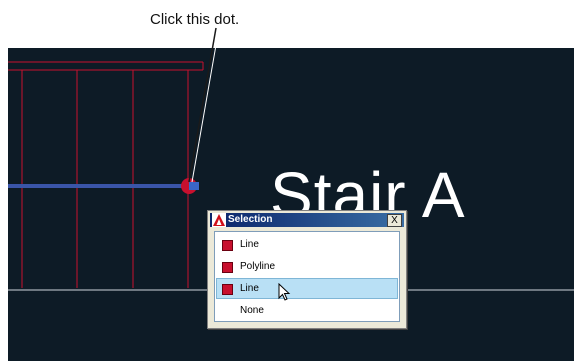 This screenshot has width=574, height=361. Describe the element at coordinates (252, 310) in the screenshot. I see `list-item-label: None` at that location.